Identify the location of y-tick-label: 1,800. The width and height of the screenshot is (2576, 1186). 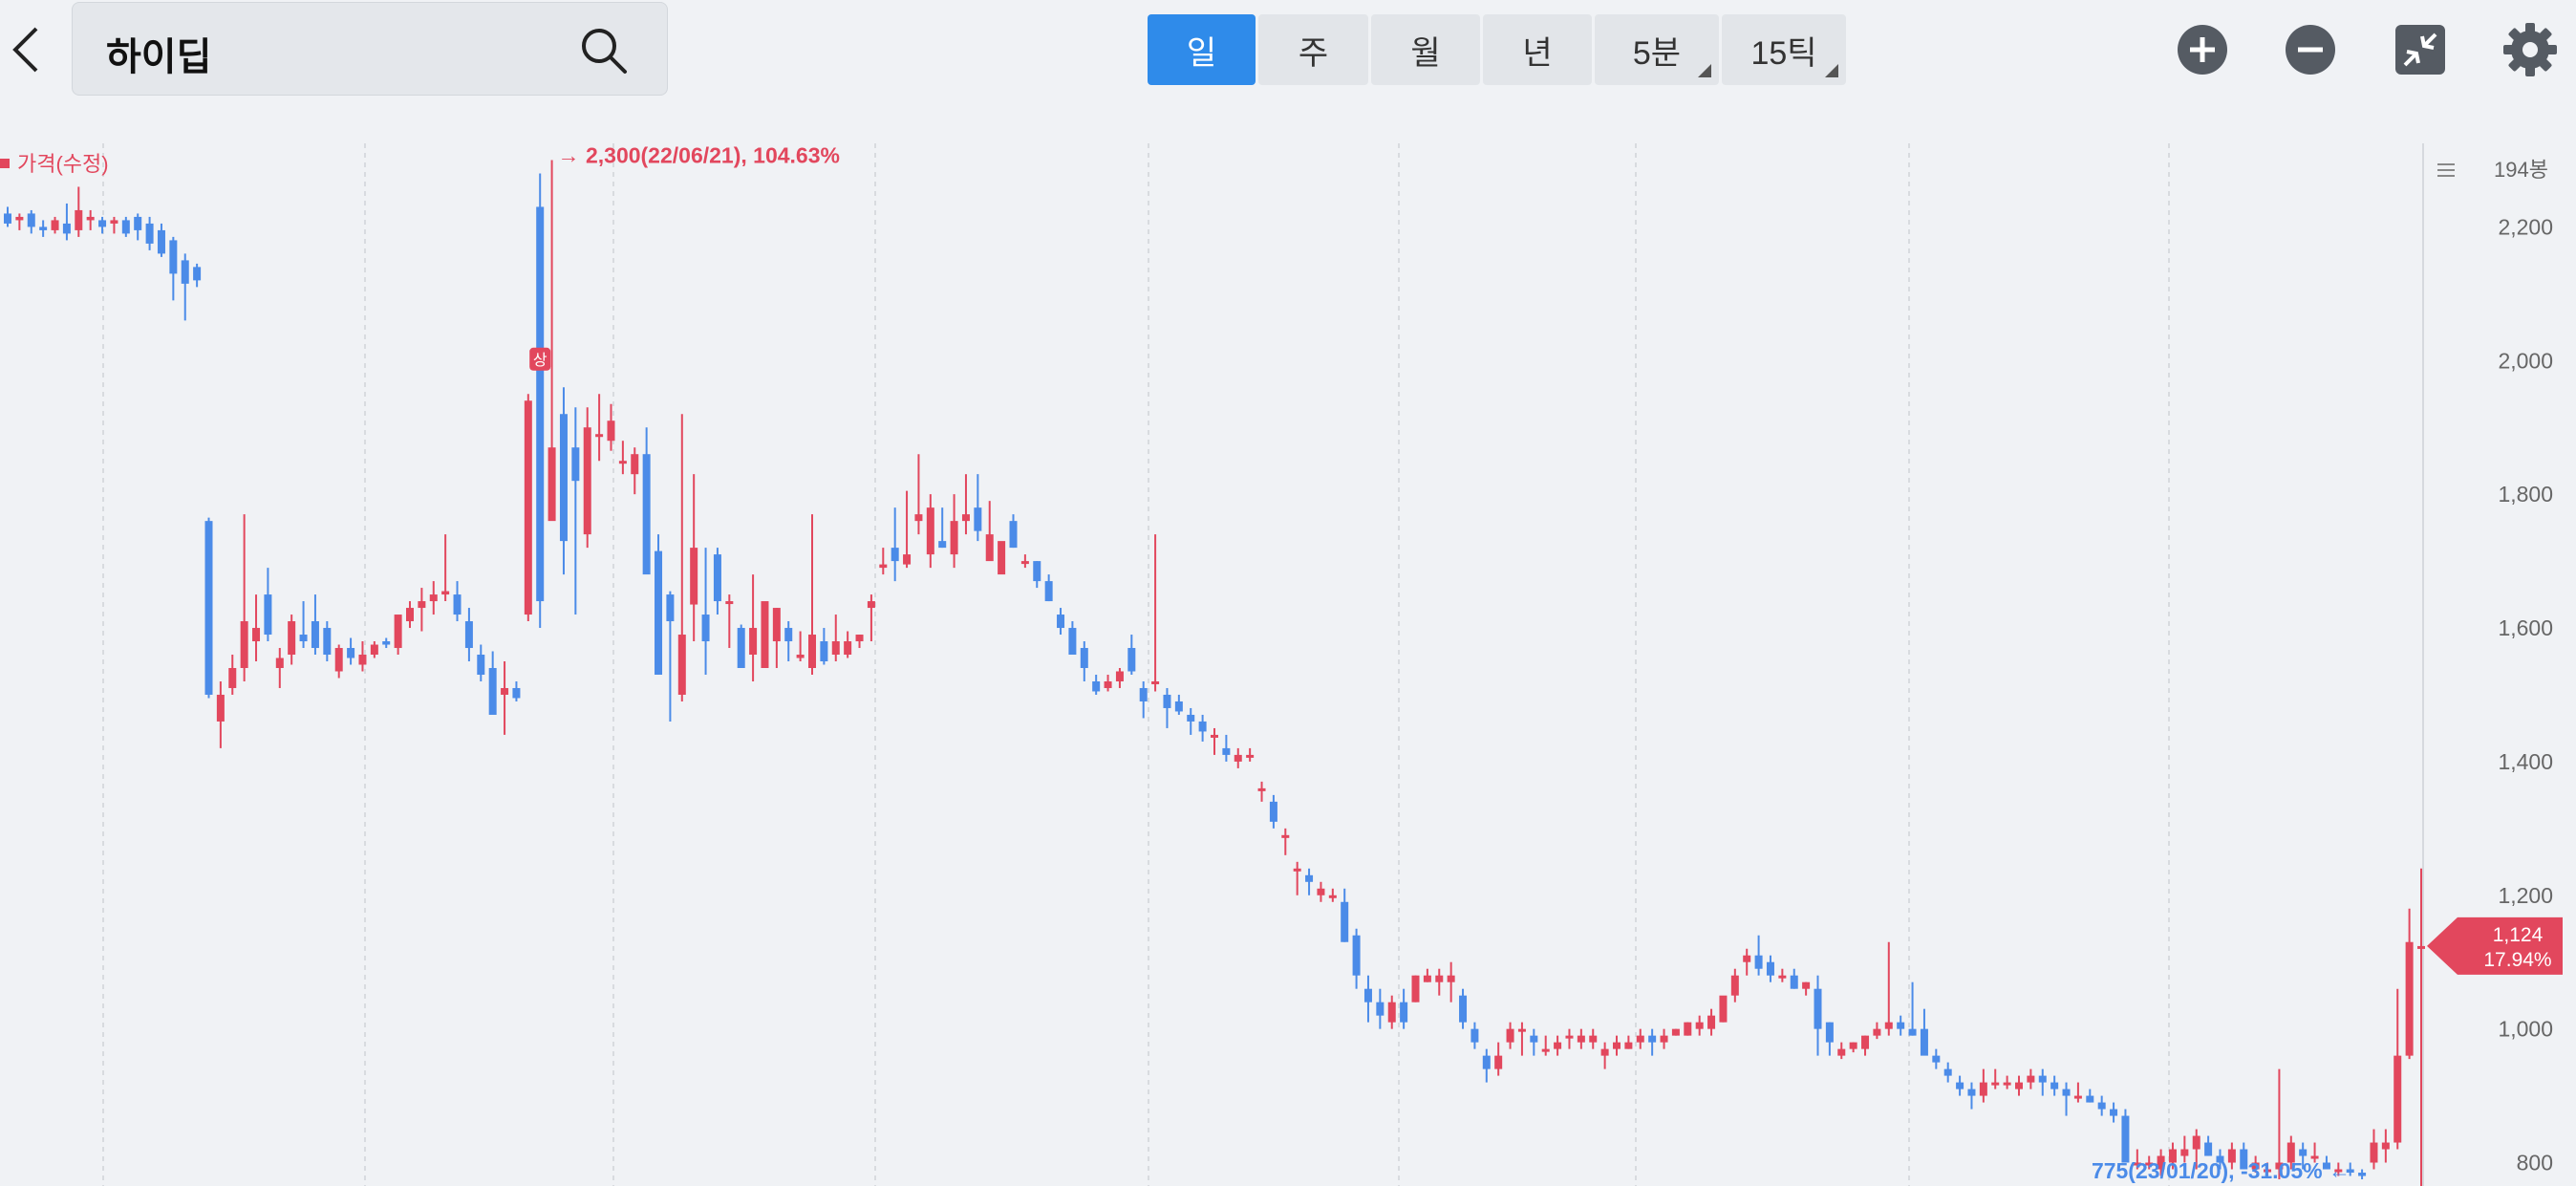
(2525, 494).